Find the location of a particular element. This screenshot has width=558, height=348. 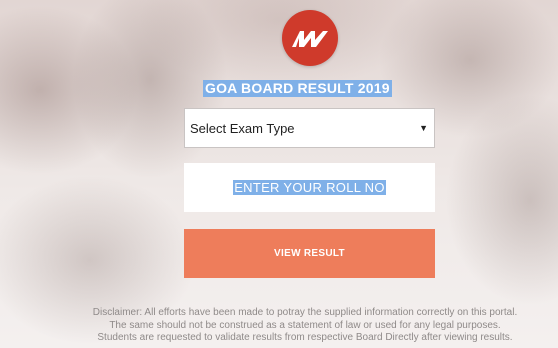

page-title: GOA BOARD RESULT 2019 is located at coordinates (297, 88).